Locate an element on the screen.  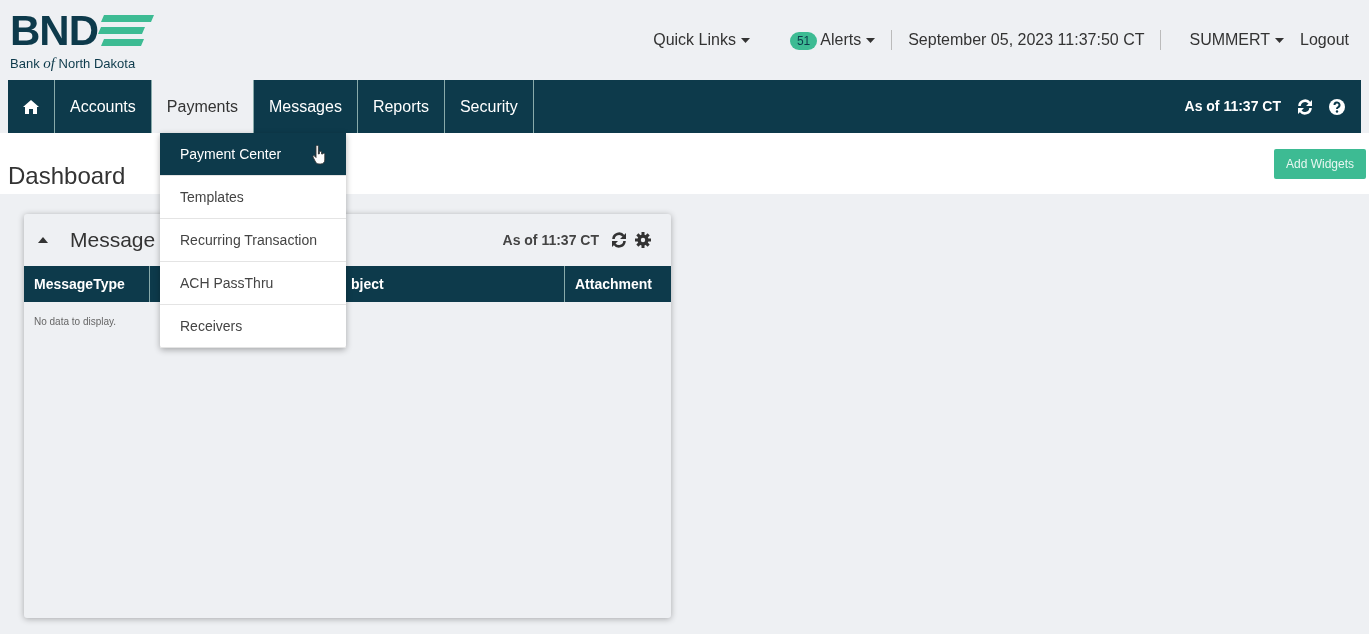
count-badge: 51 is located at coordinates (803, 41).